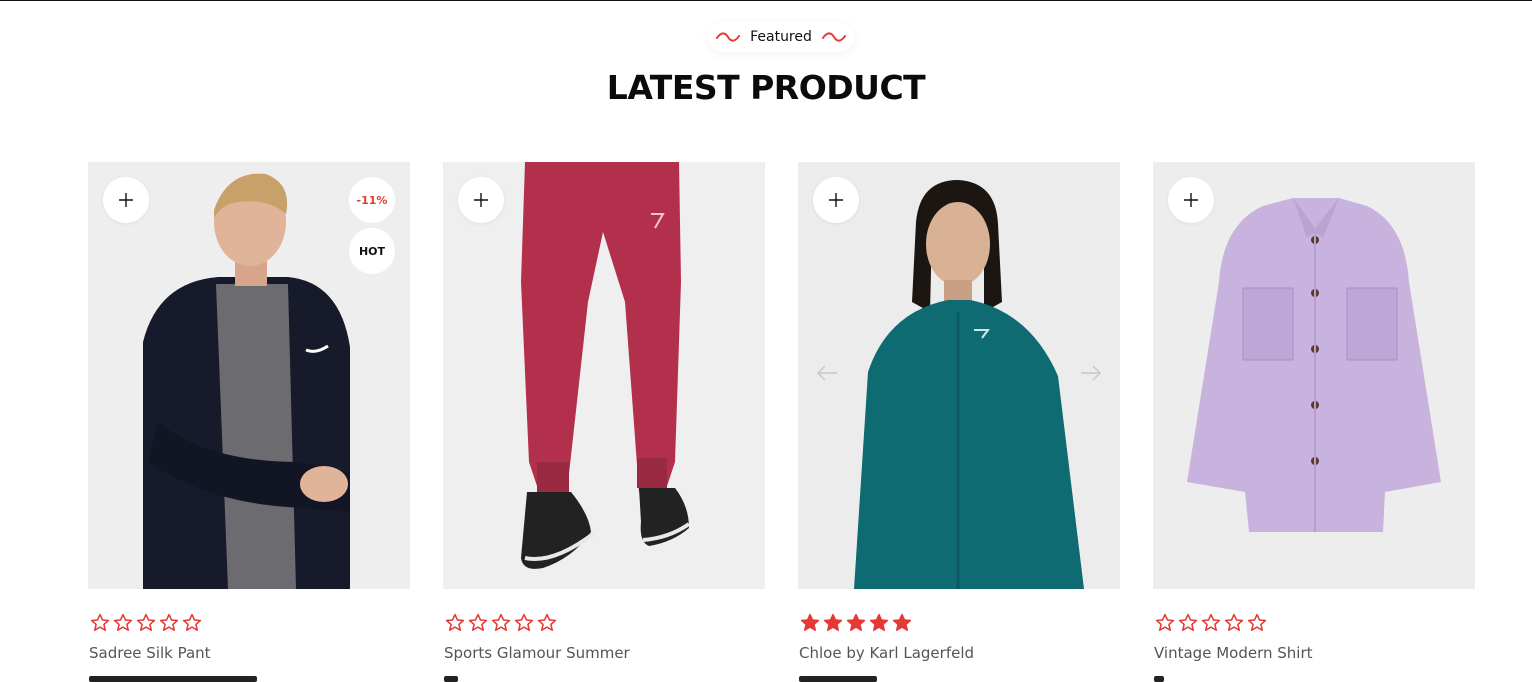 This screenshot has height=682, width=1532. I want to click on wave-left-icon, so click(728, 37).